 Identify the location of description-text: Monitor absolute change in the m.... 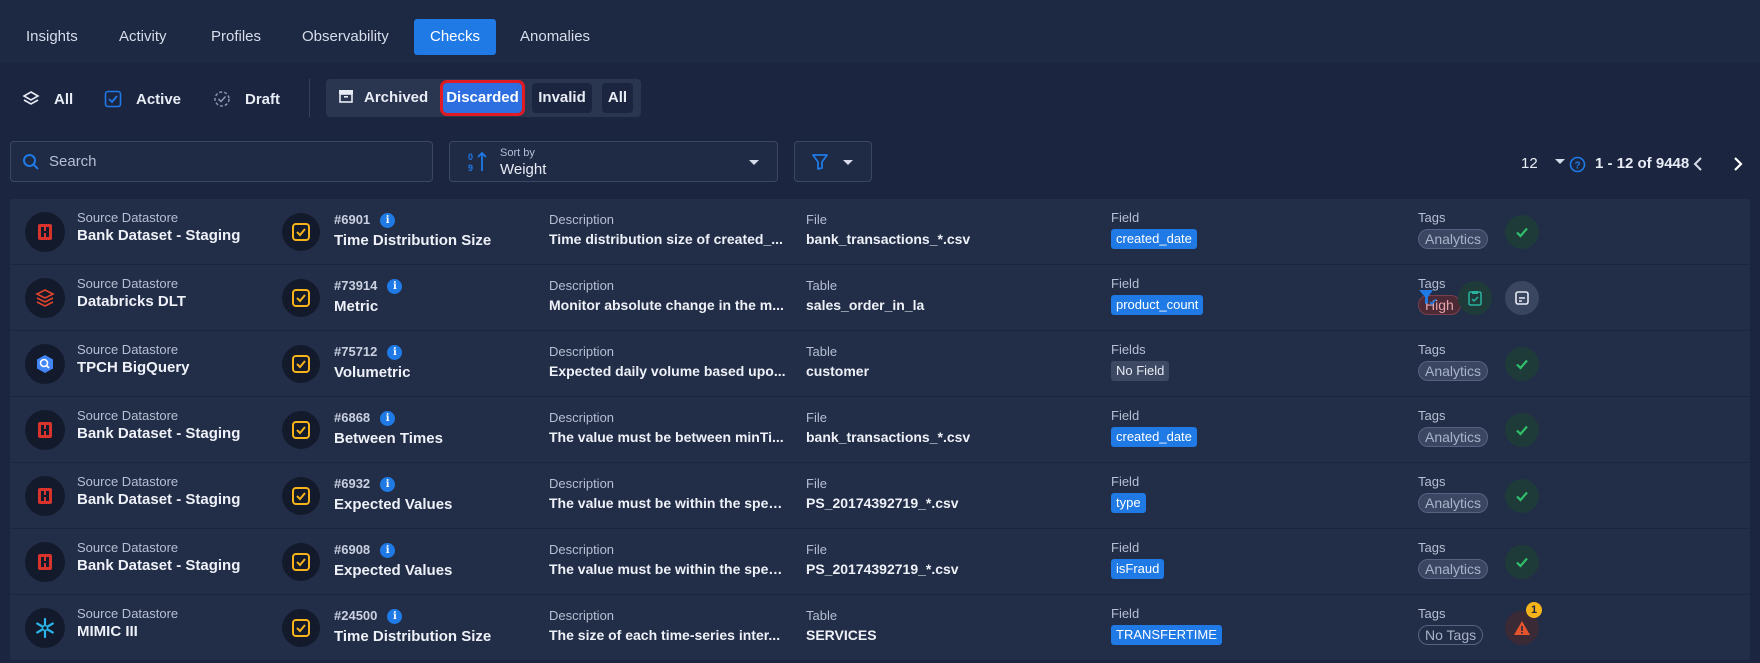
(666, 305).